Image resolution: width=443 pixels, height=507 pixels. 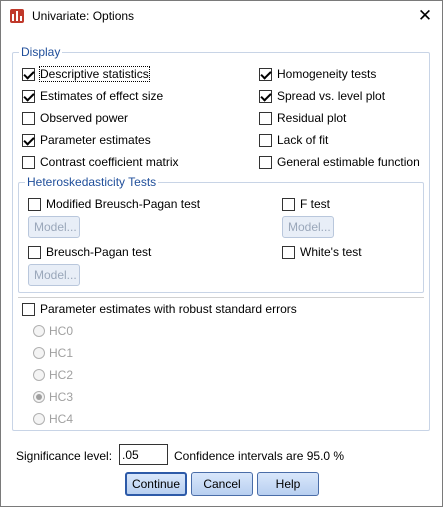 What do you see at coordinates (265, 140) in the screenshot?
I see `lack-of-fit-checkbox` at bounding box center [265, 140].